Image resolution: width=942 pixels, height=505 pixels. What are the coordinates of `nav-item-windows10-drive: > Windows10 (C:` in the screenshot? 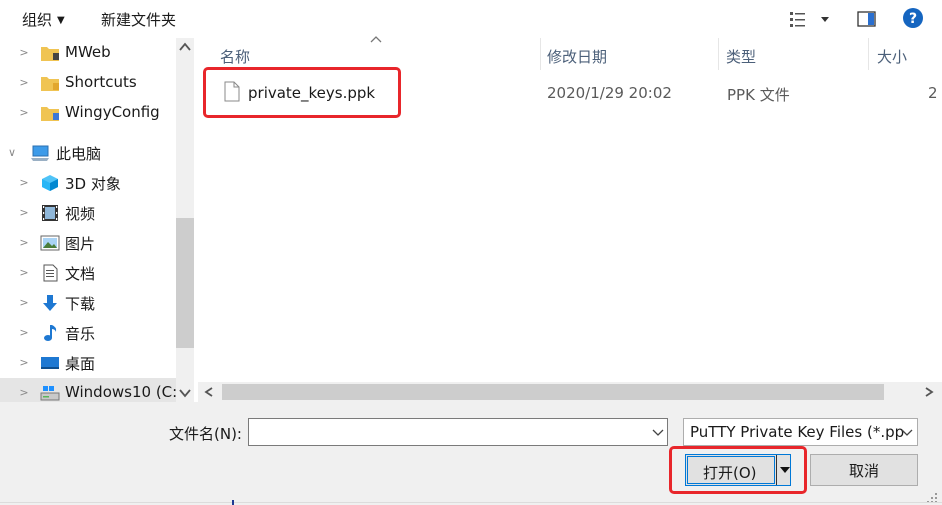 It's located at (89, 390).